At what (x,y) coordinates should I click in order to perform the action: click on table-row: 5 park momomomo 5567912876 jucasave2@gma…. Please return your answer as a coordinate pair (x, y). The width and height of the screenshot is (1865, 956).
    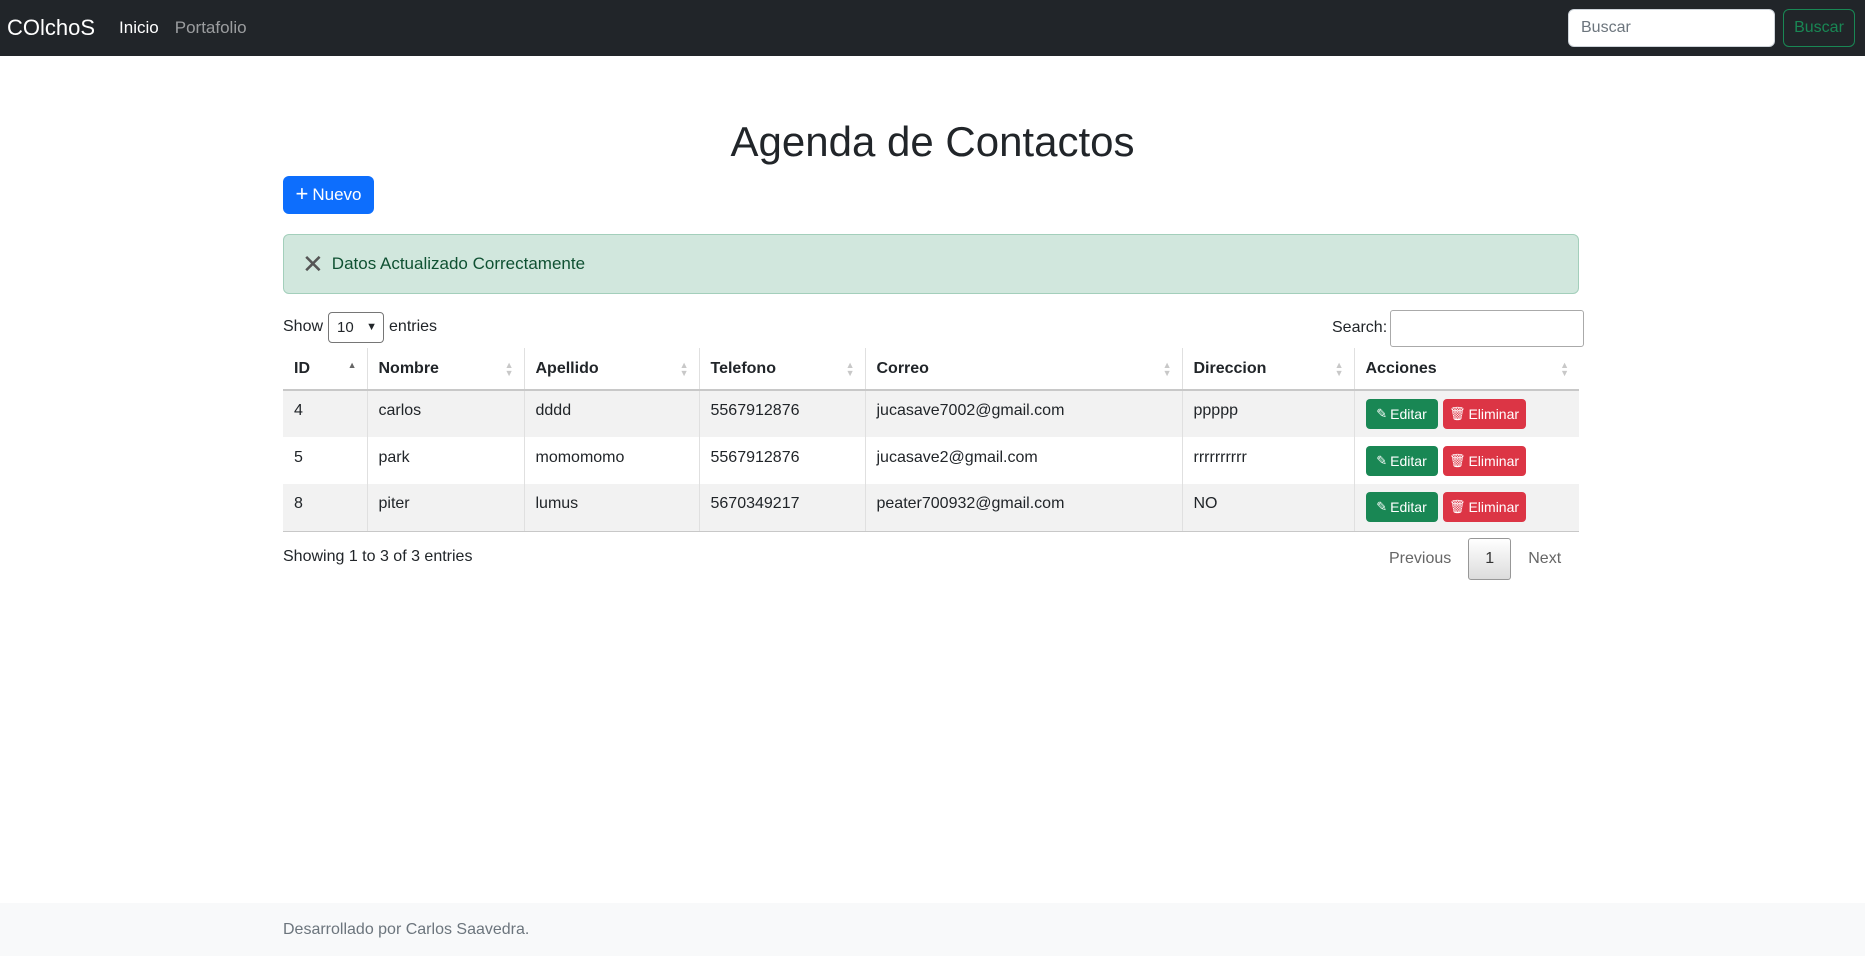
    Looking at the image, I should click on (931, 460).